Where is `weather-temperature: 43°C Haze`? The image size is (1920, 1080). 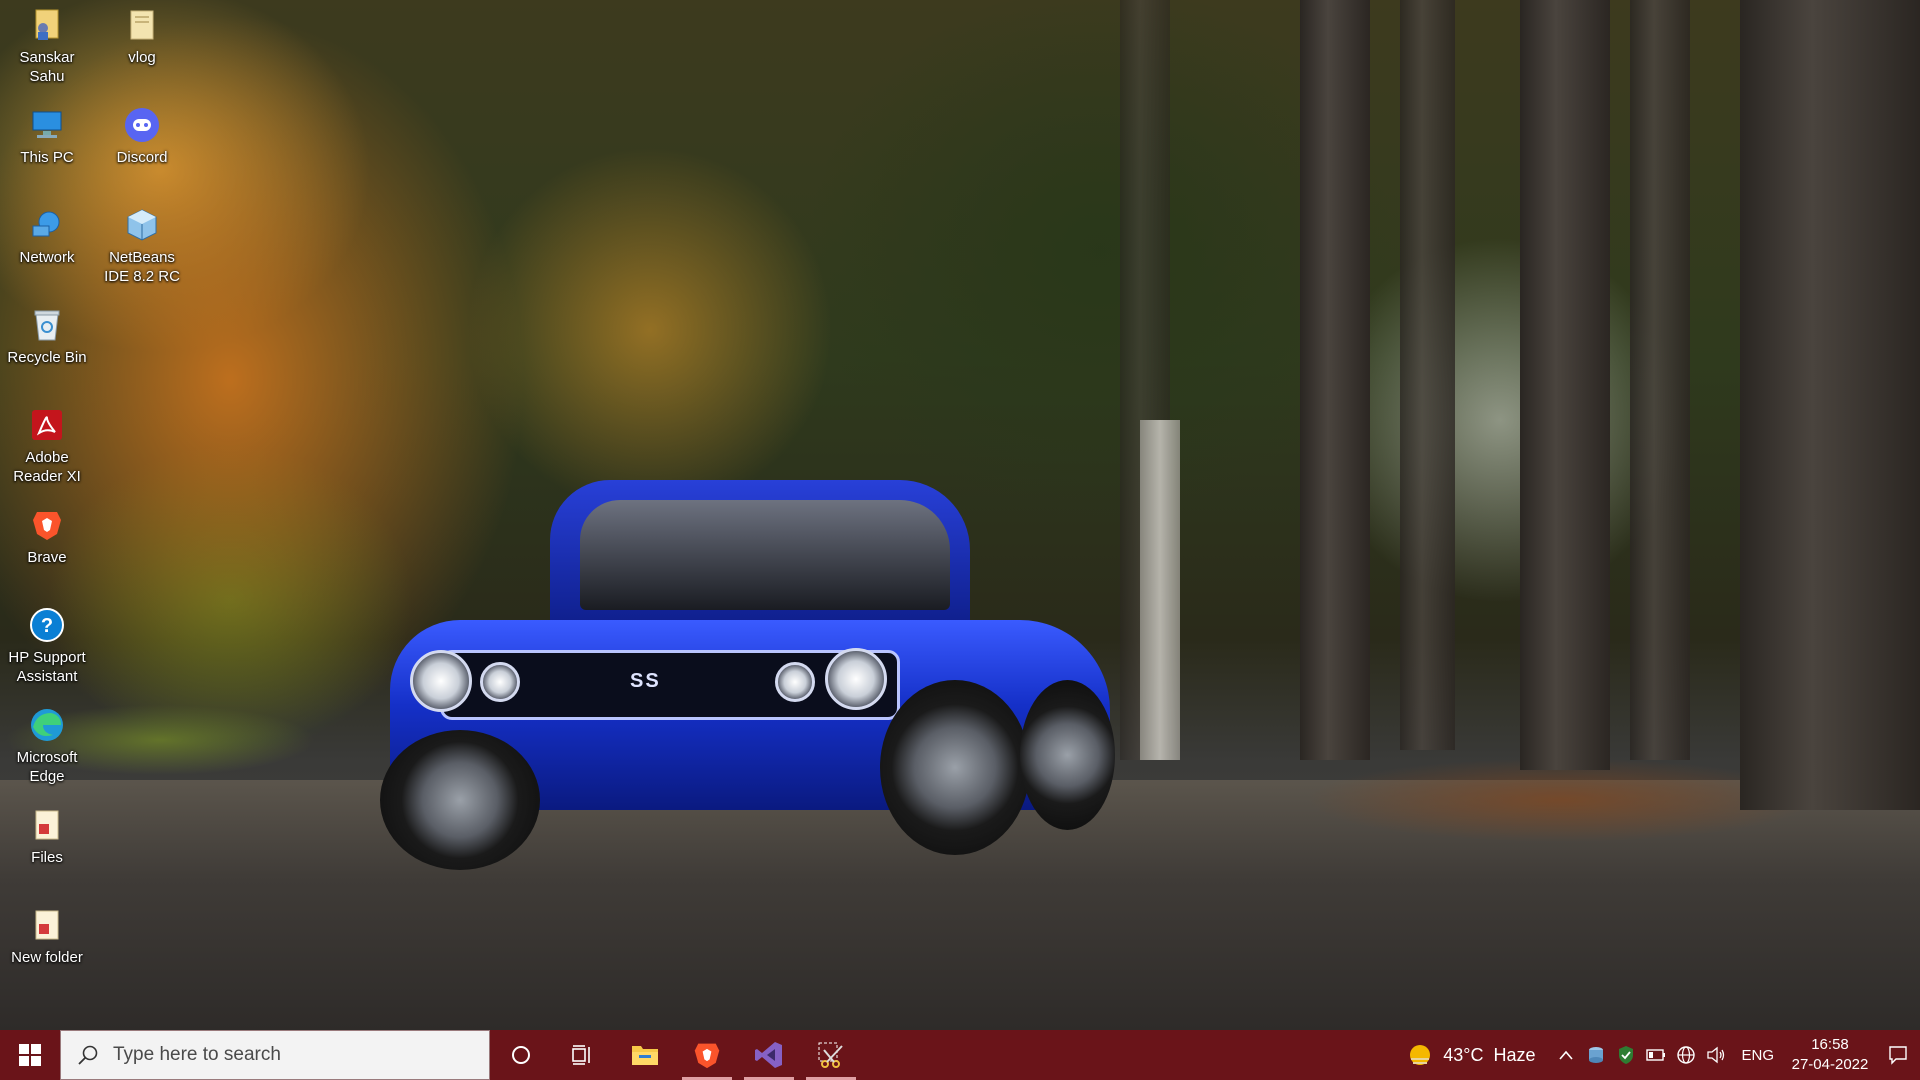
weather-temperature: 43°C Haze is located at coordinates (1489, 1054).